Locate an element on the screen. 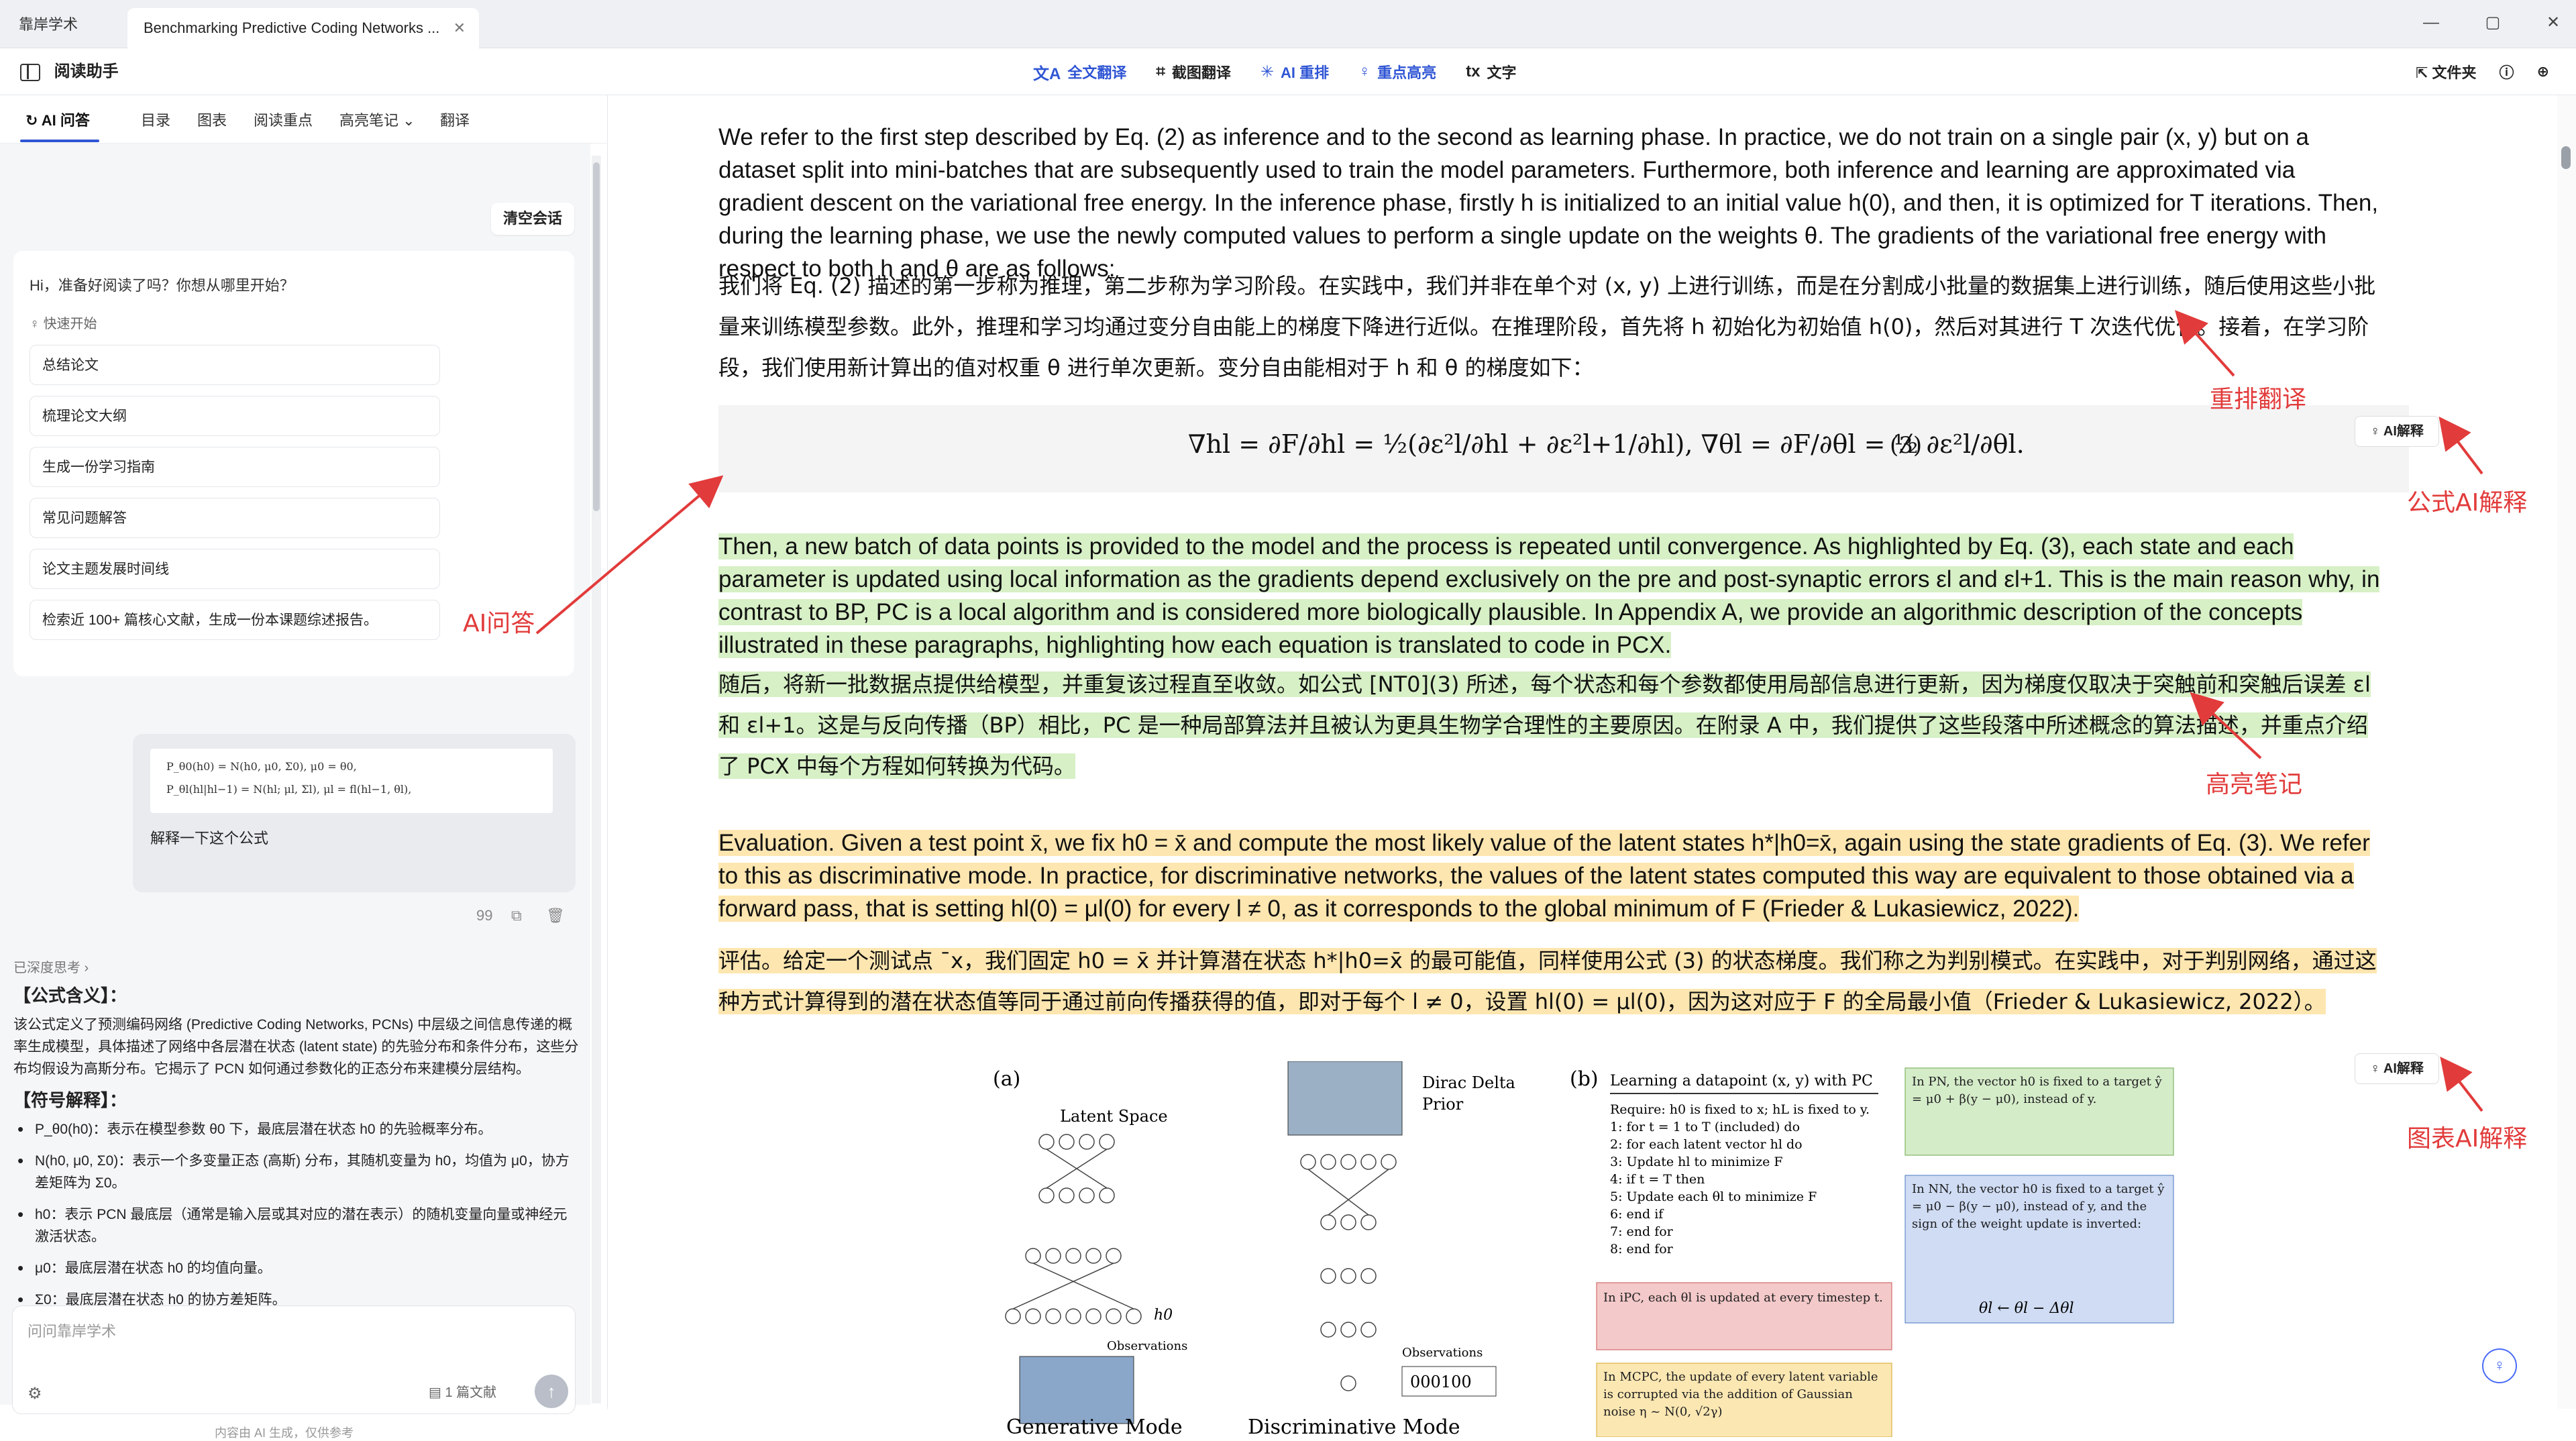 This screenshot has height=1441, width=2576. text-button: tx 文字 is located at coordinates (1491, 72).